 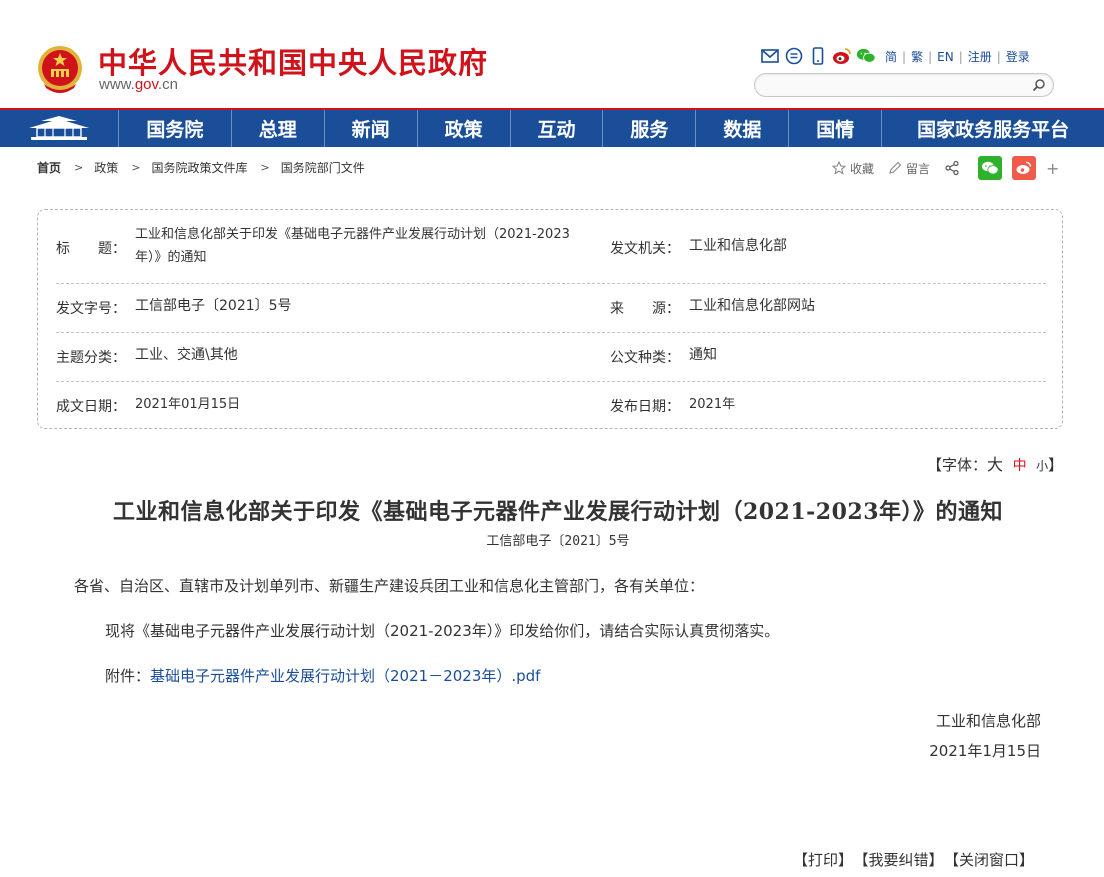 What do you see at coordinates (743, 128) in the screenshot?
I see `nav-shuju: 数据` at bounding box center [743, 128].